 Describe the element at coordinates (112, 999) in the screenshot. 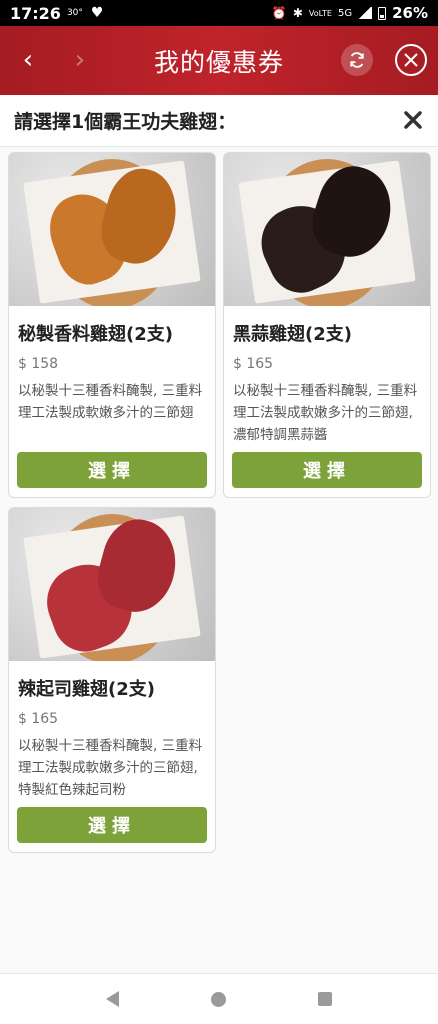

I see `nav-back-icon` at that location.